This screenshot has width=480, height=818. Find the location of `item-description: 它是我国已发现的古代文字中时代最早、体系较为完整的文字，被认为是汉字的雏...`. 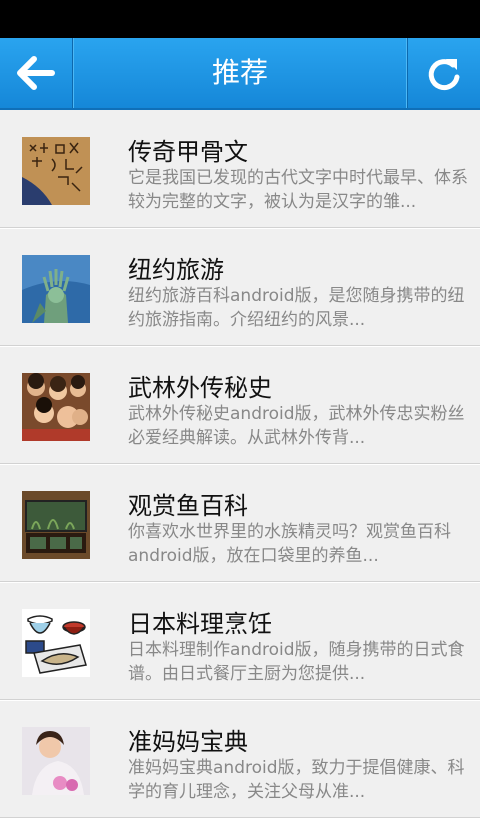

item-description: 它是我国已发现的古代文字中时代最早、体系较为完整的文字，被认为是汉字的雏... is located at coordinates (298, 190).